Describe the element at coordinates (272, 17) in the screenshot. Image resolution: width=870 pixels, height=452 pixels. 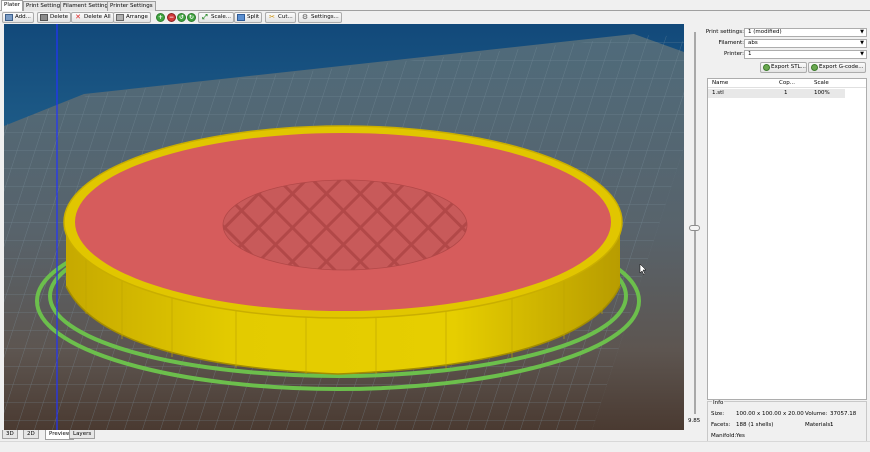
I see `cut-icon: ✂` at that location.